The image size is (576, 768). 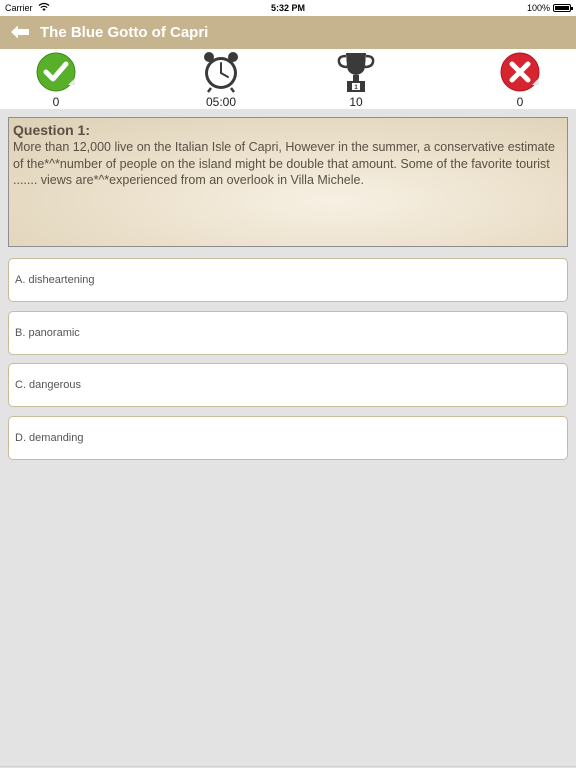 What do you see at coordinates (56, 102) in the screenshot?
I see `correct-count: 0` at bounding box center [56, 102].